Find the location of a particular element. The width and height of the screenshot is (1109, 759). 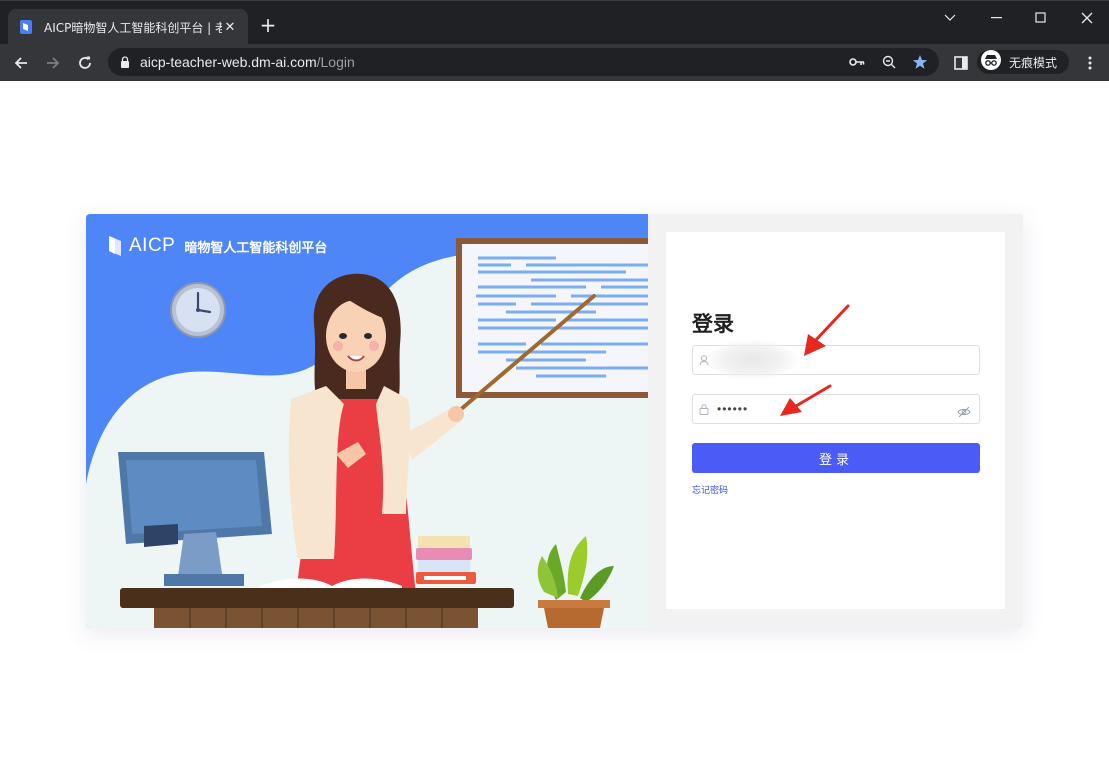

forward-button is located at coordinates (53, 63).